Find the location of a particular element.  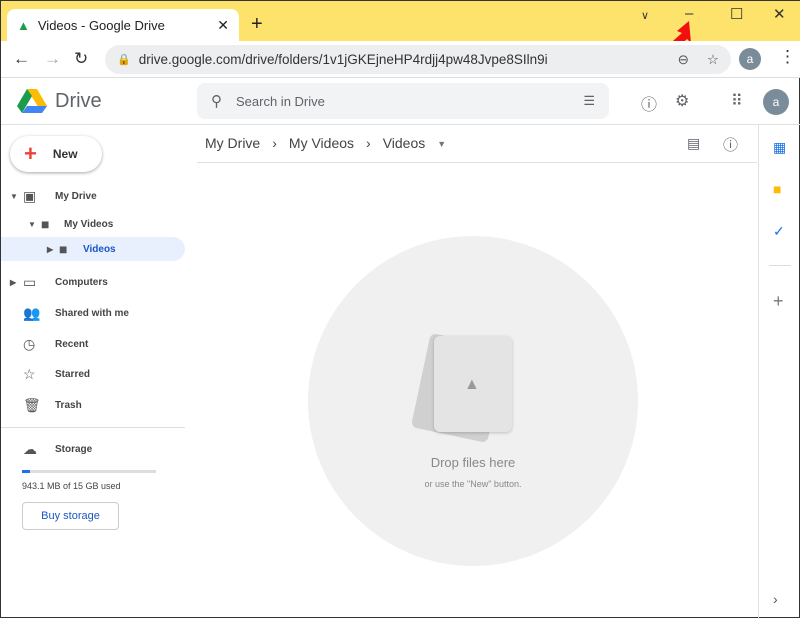

settings-gear-icon: ⚙ is located at coordinates (682, 101).